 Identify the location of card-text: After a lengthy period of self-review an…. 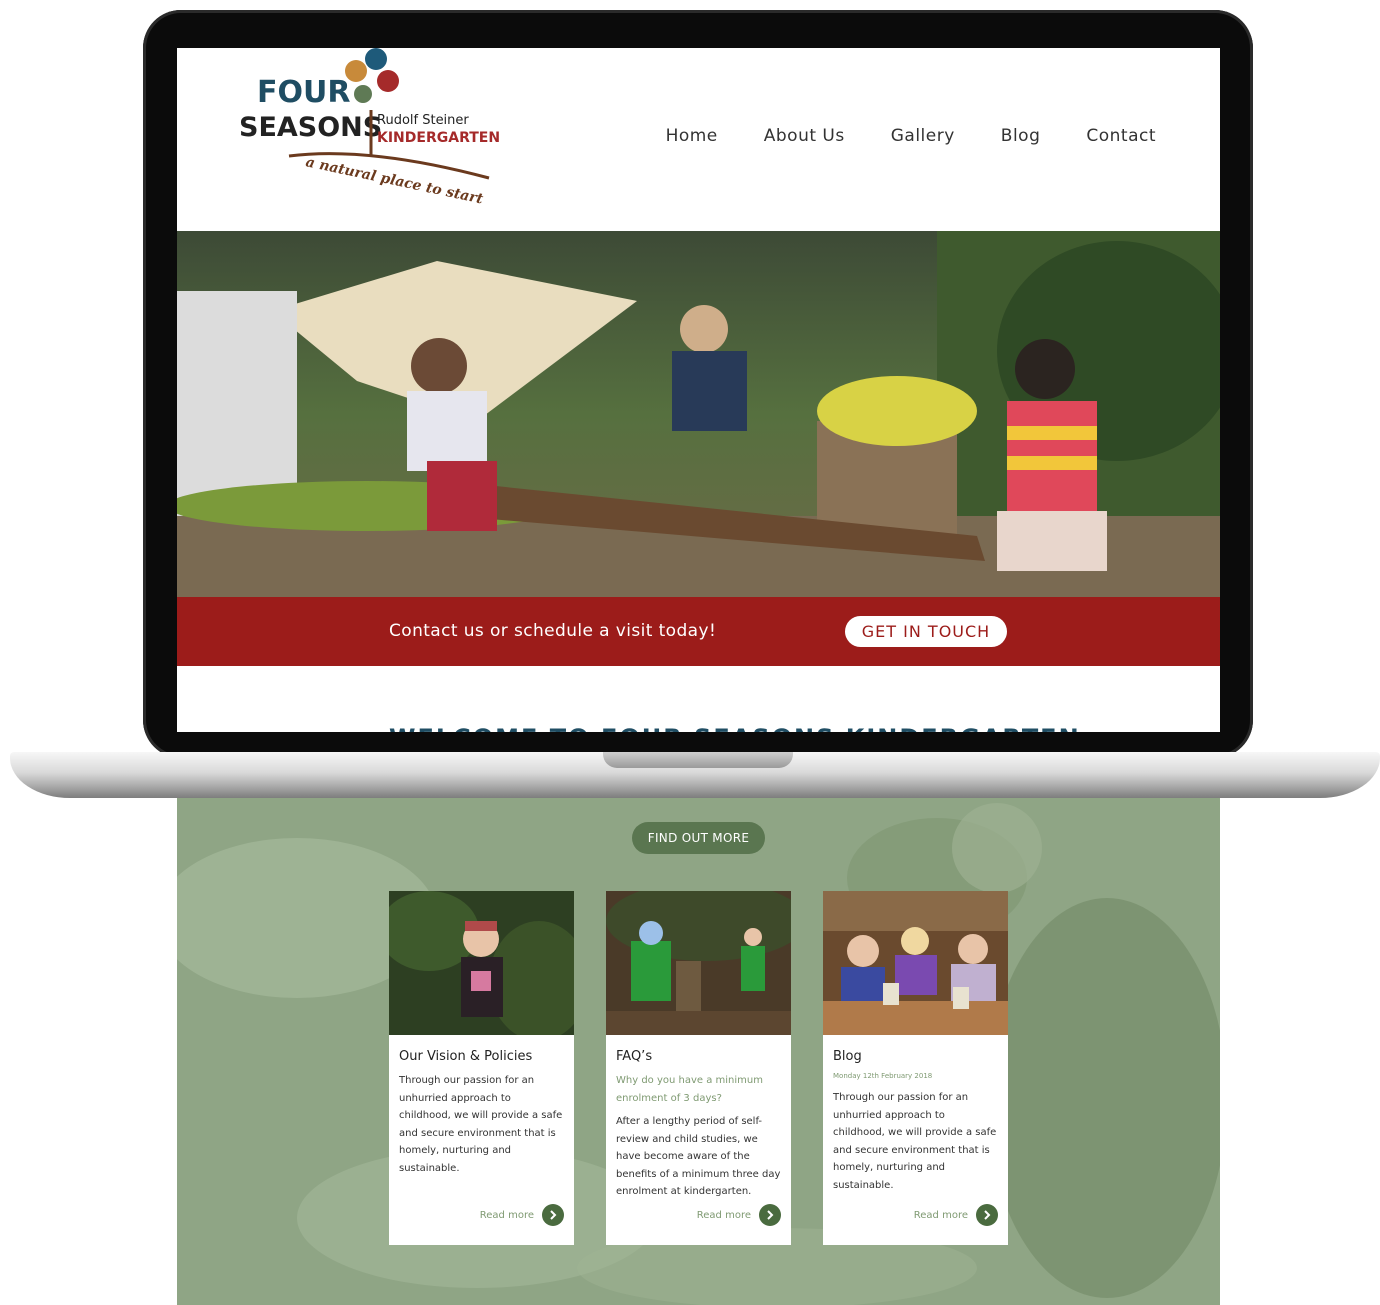
(698, 1156).